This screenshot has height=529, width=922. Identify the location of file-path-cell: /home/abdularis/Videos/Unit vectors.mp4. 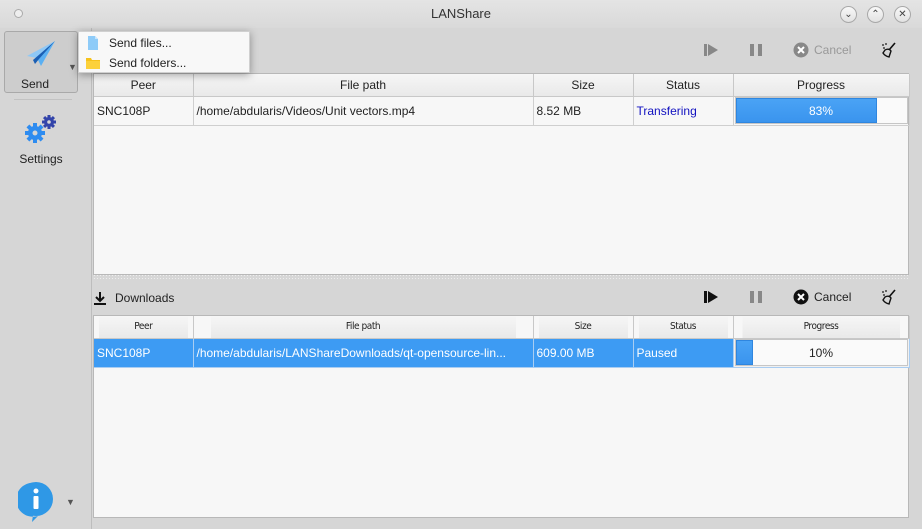
(363, 111).